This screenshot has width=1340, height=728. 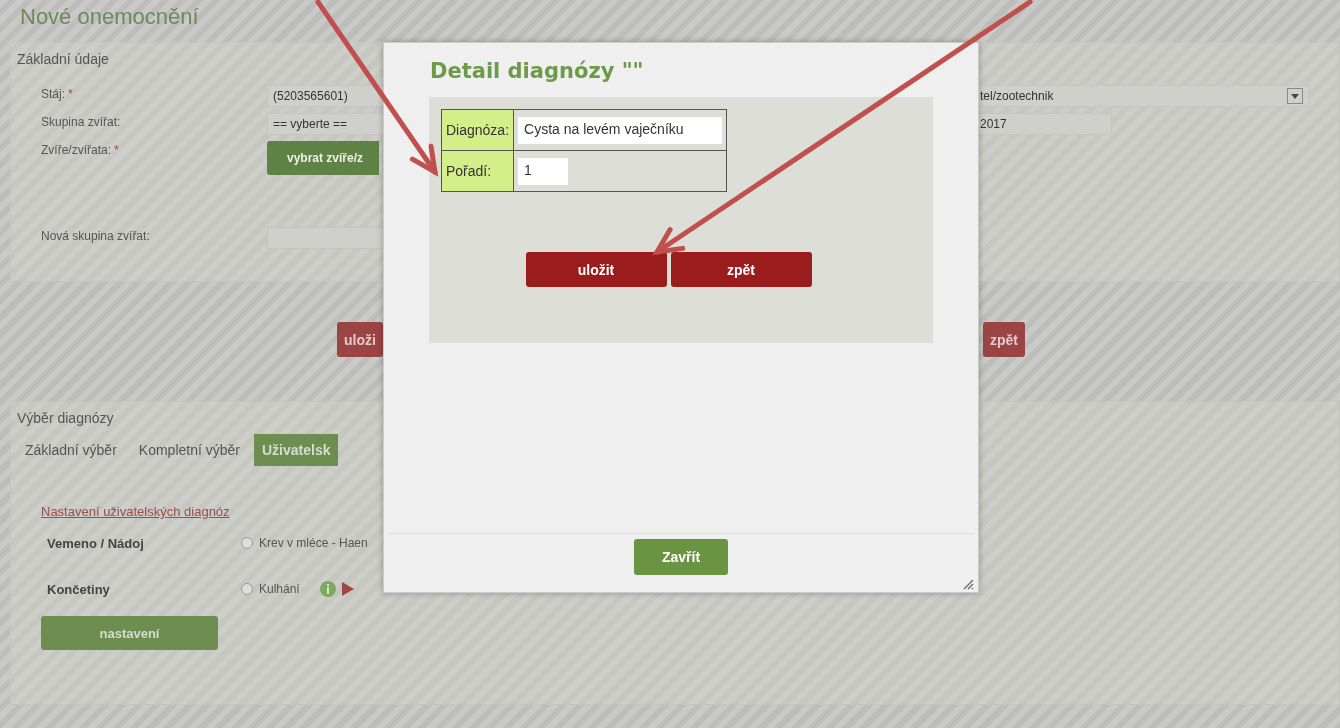 I want to click on option-label: Kulhání, so click(x=279, y=589).